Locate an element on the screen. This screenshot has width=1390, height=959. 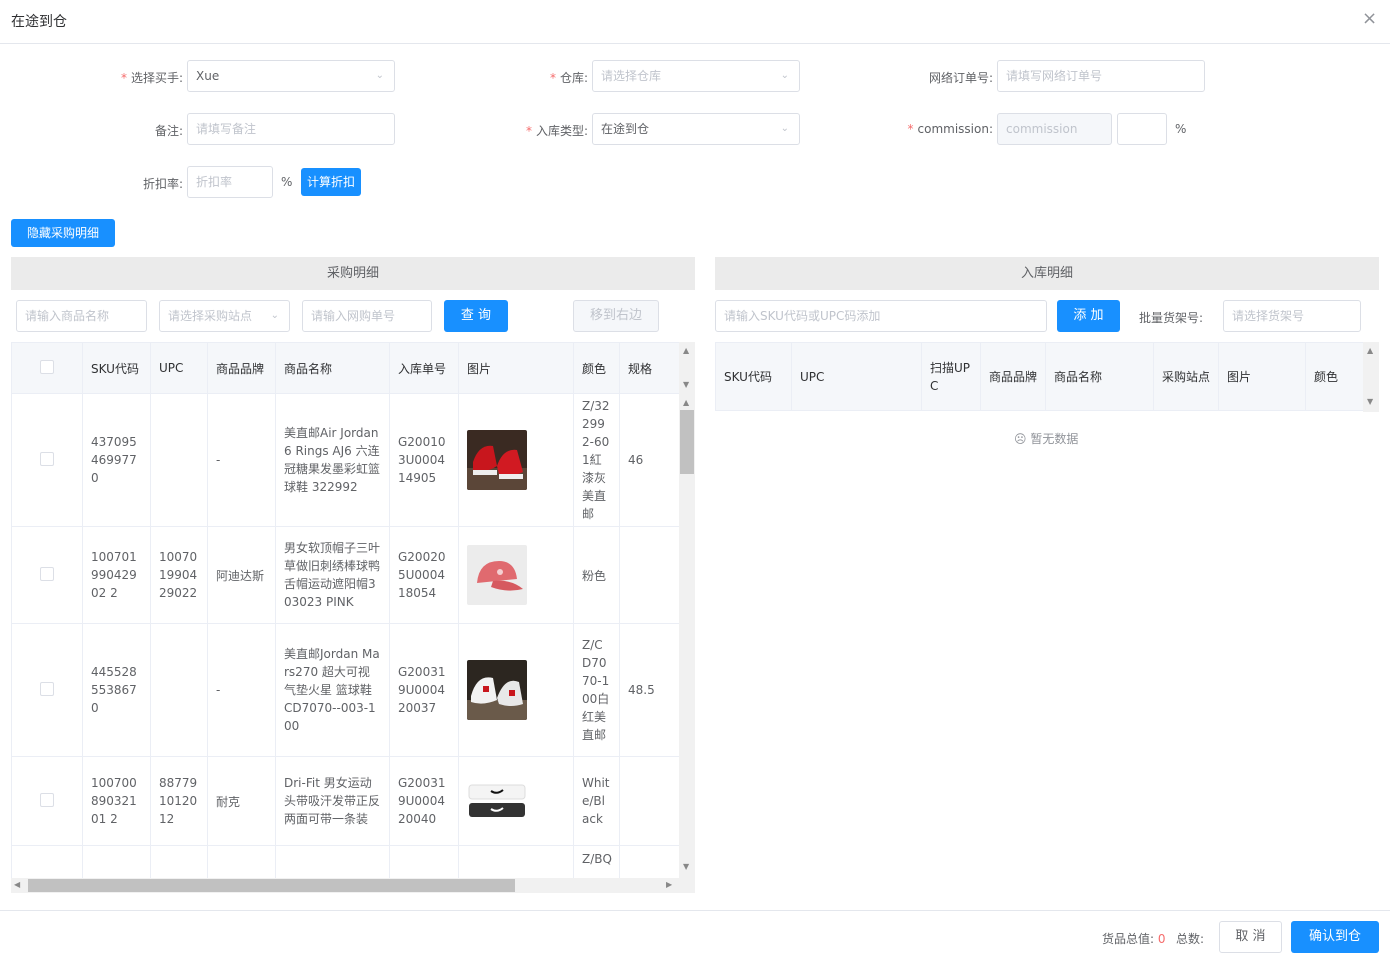
header-divider is located at coordinates (695, 43).